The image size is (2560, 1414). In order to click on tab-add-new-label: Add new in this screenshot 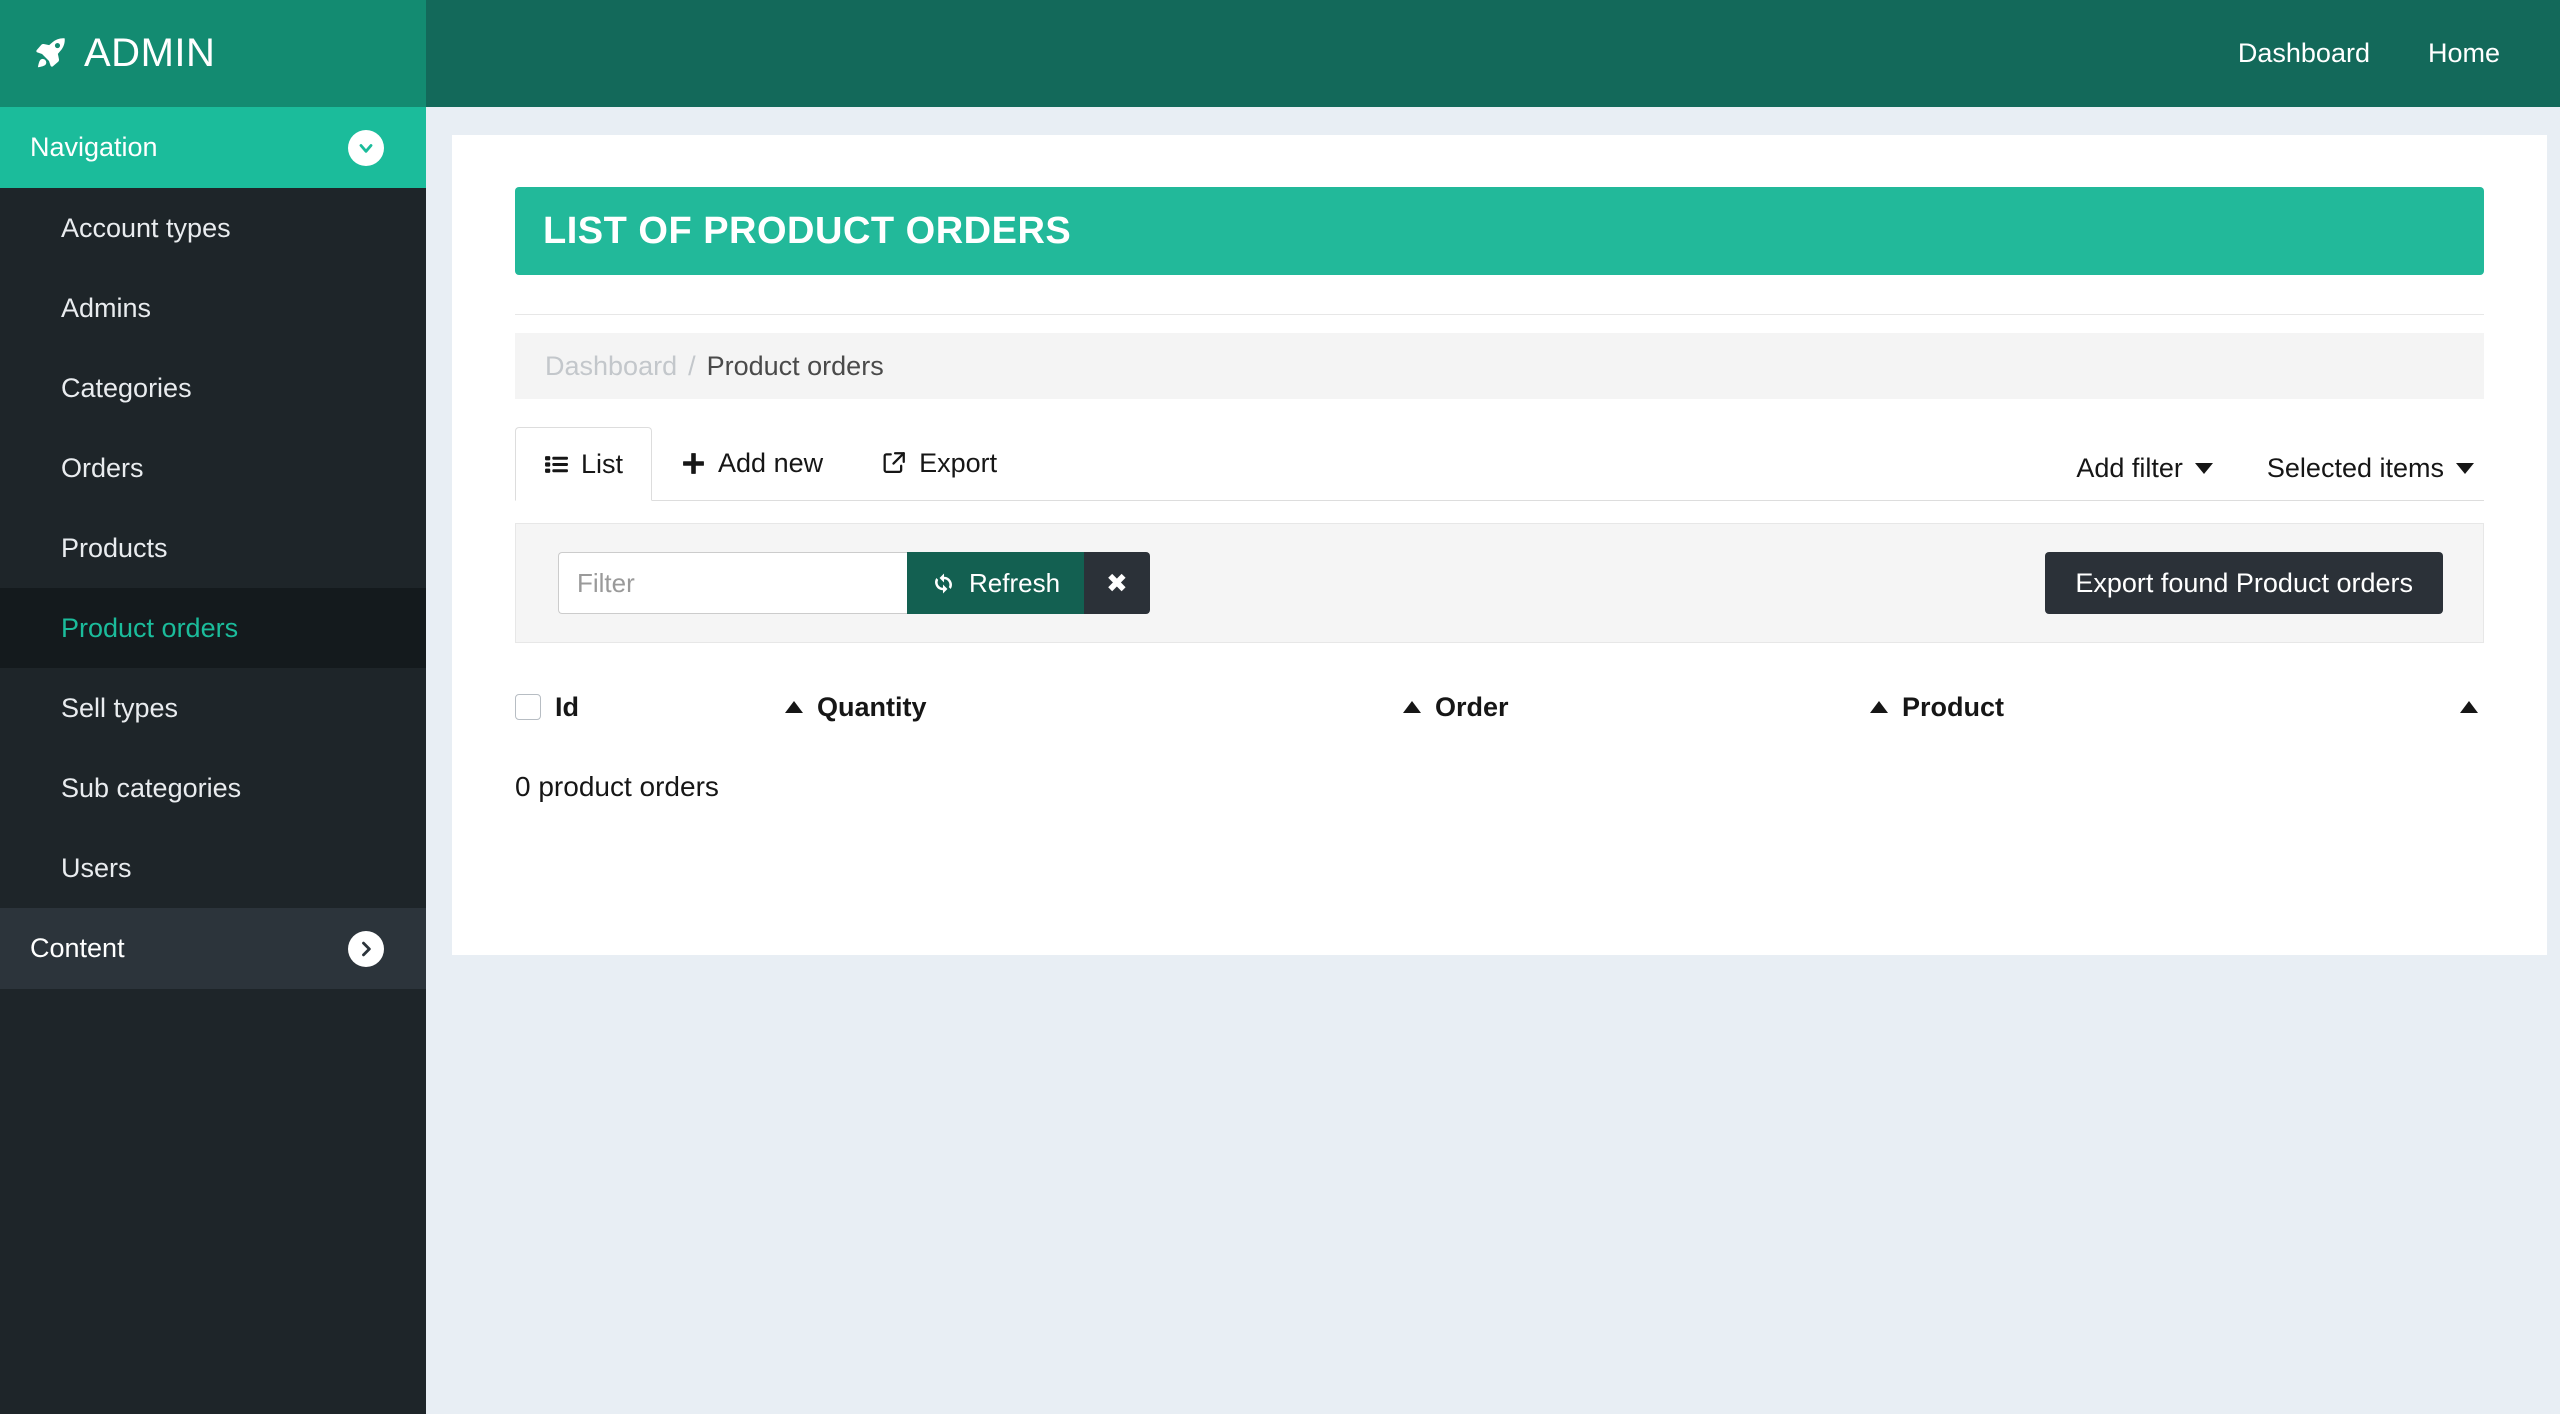, I will do `click(771, 462)`.